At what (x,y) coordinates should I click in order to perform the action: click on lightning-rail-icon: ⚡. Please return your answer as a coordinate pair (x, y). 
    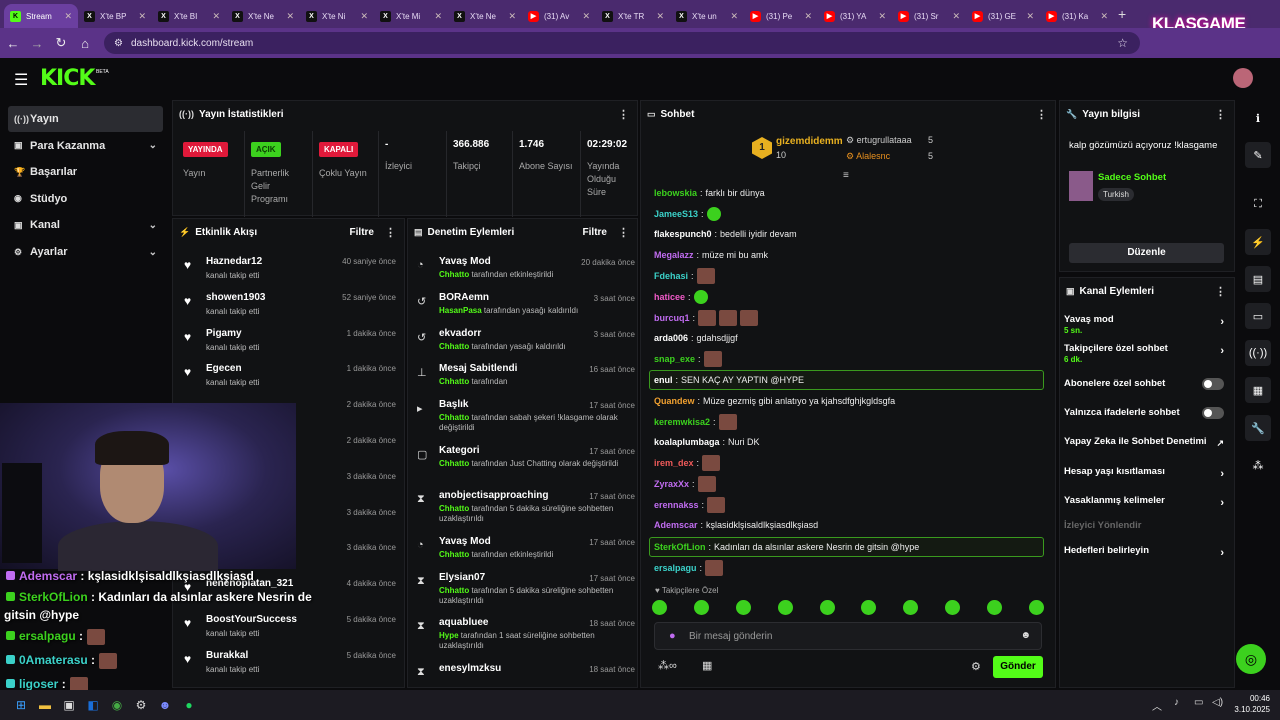
    Looking at the image, I should click on (1258, 242).